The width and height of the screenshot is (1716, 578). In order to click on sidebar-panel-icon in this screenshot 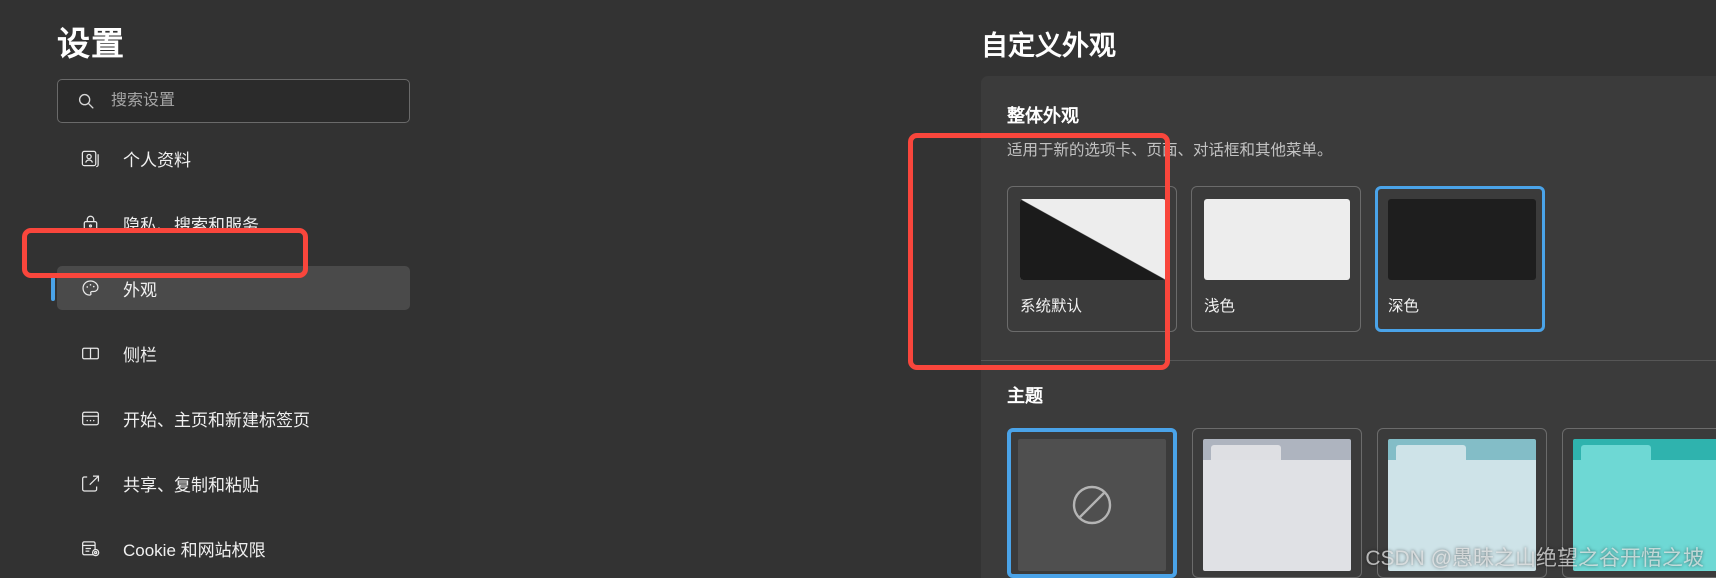, I will do `click(90, 353)`.